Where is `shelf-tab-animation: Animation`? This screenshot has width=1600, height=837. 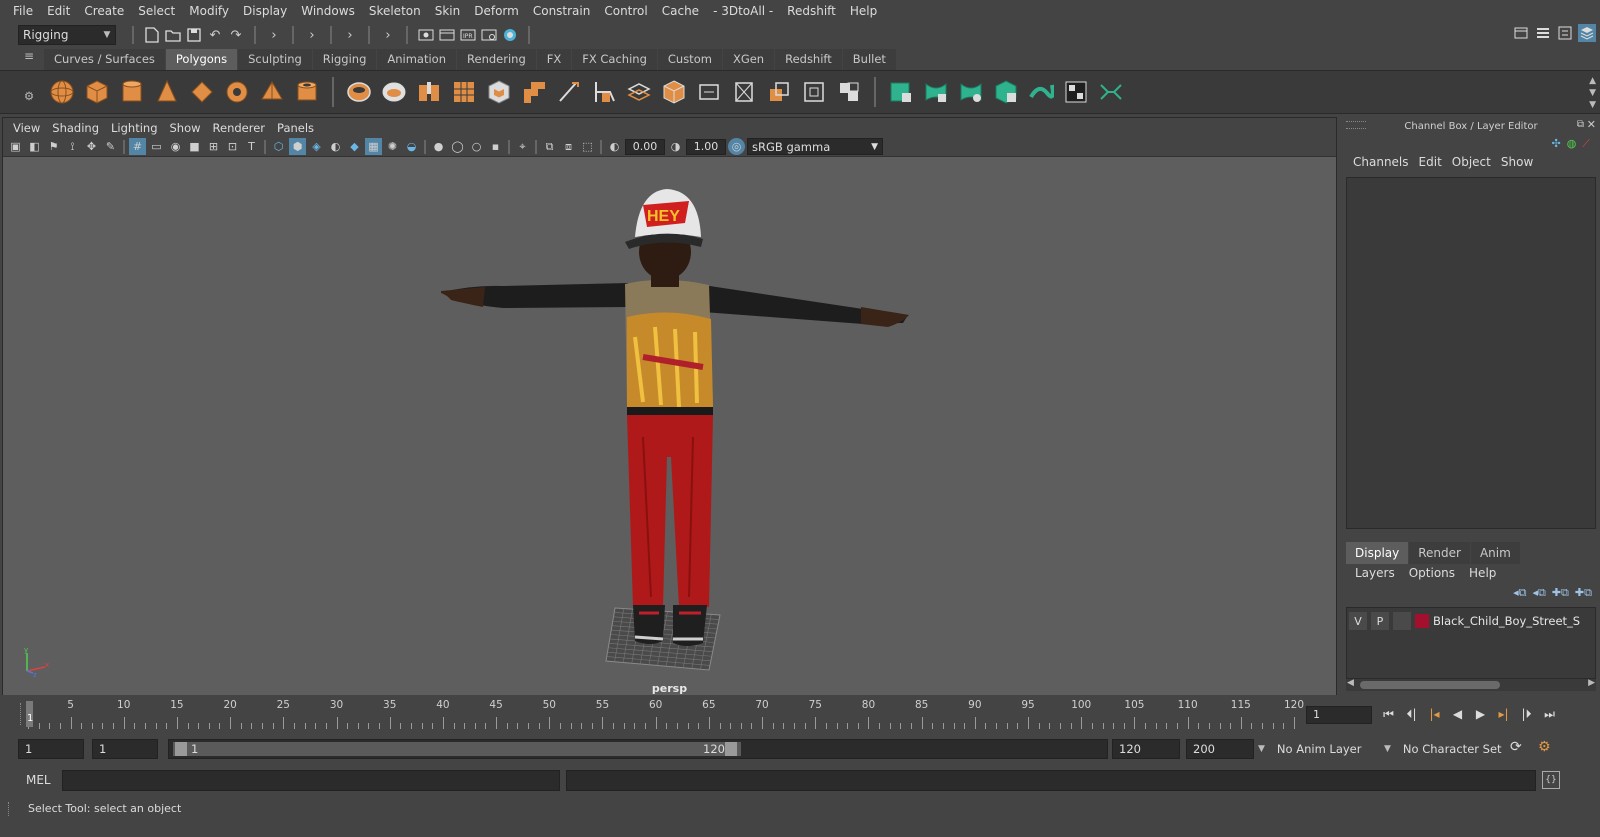 shelf-tab-animation: Animation is located at coordinates (417, 59).